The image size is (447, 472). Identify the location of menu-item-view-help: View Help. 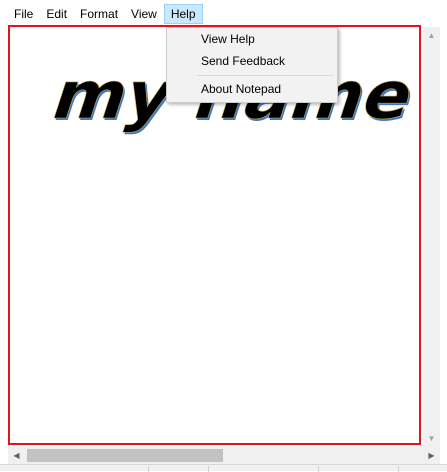
(252, 39).